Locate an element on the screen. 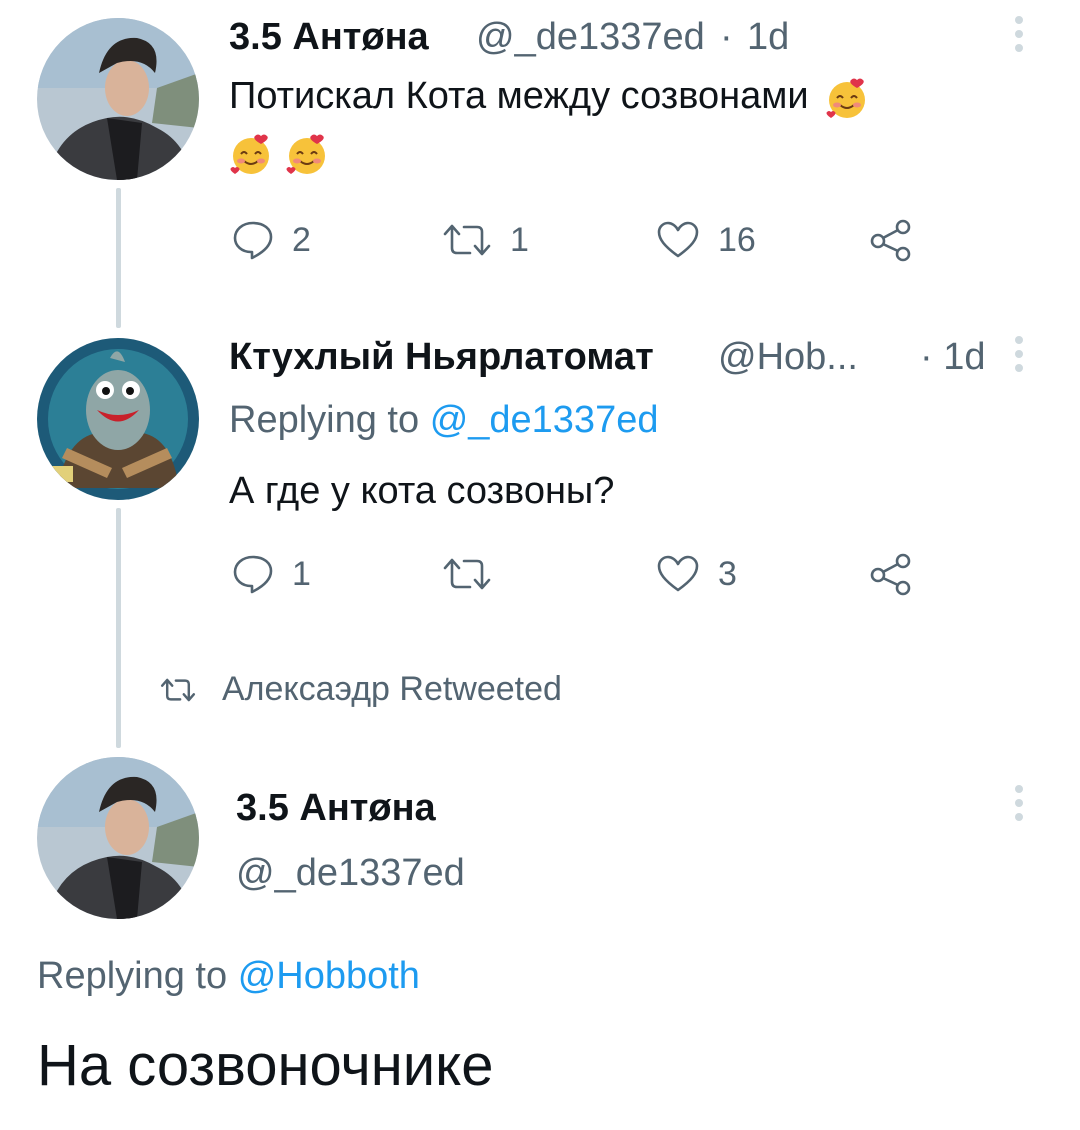 This screenshot has width=1080, height=1130. tweet3-replying-line: Replying to @Hobboth is located at coordinates (228, 976).